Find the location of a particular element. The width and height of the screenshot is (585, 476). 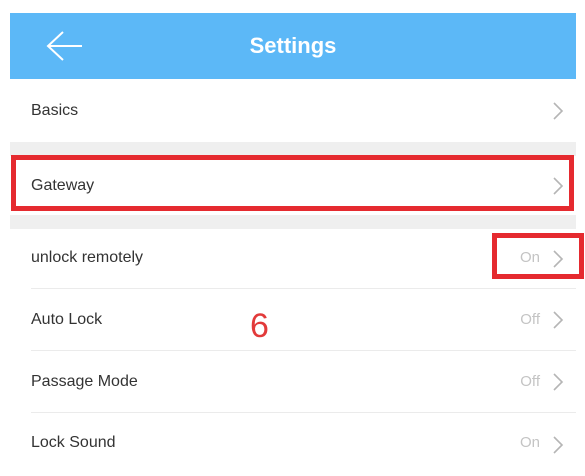

row-label: Basics is located at coordinates (55, 110).